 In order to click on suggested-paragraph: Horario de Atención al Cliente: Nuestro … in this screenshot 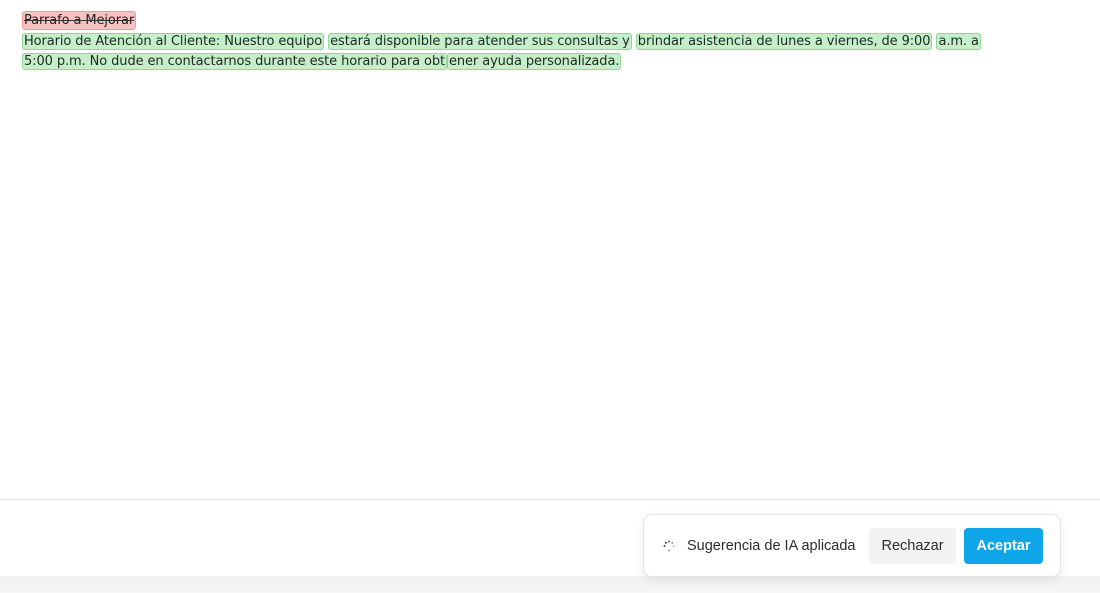, I will do `click(502, 52)`.